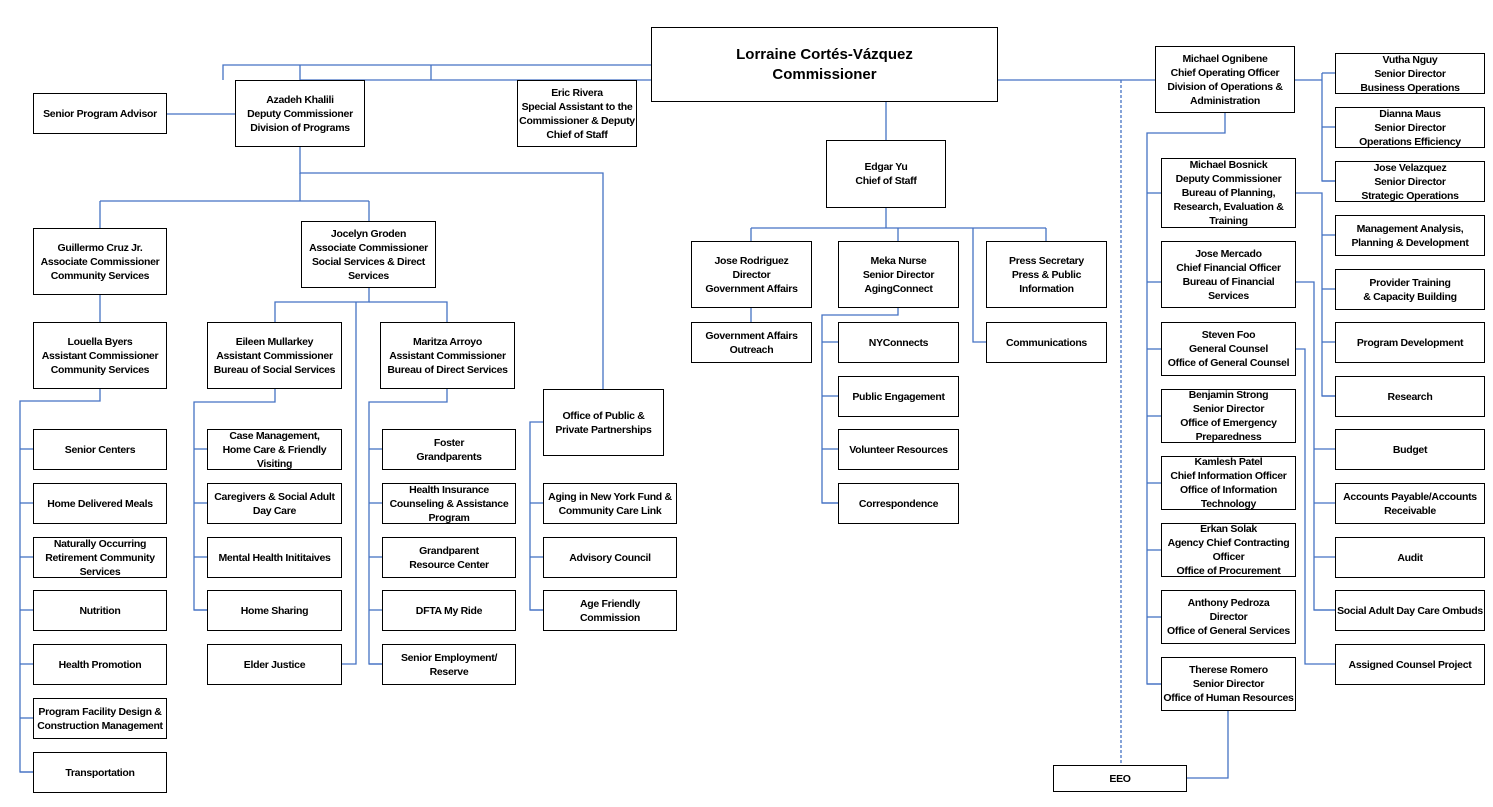 This screenshot has height=807, width=1493. I want to click on org-node-label: Home Sharing, so click(274, 610).